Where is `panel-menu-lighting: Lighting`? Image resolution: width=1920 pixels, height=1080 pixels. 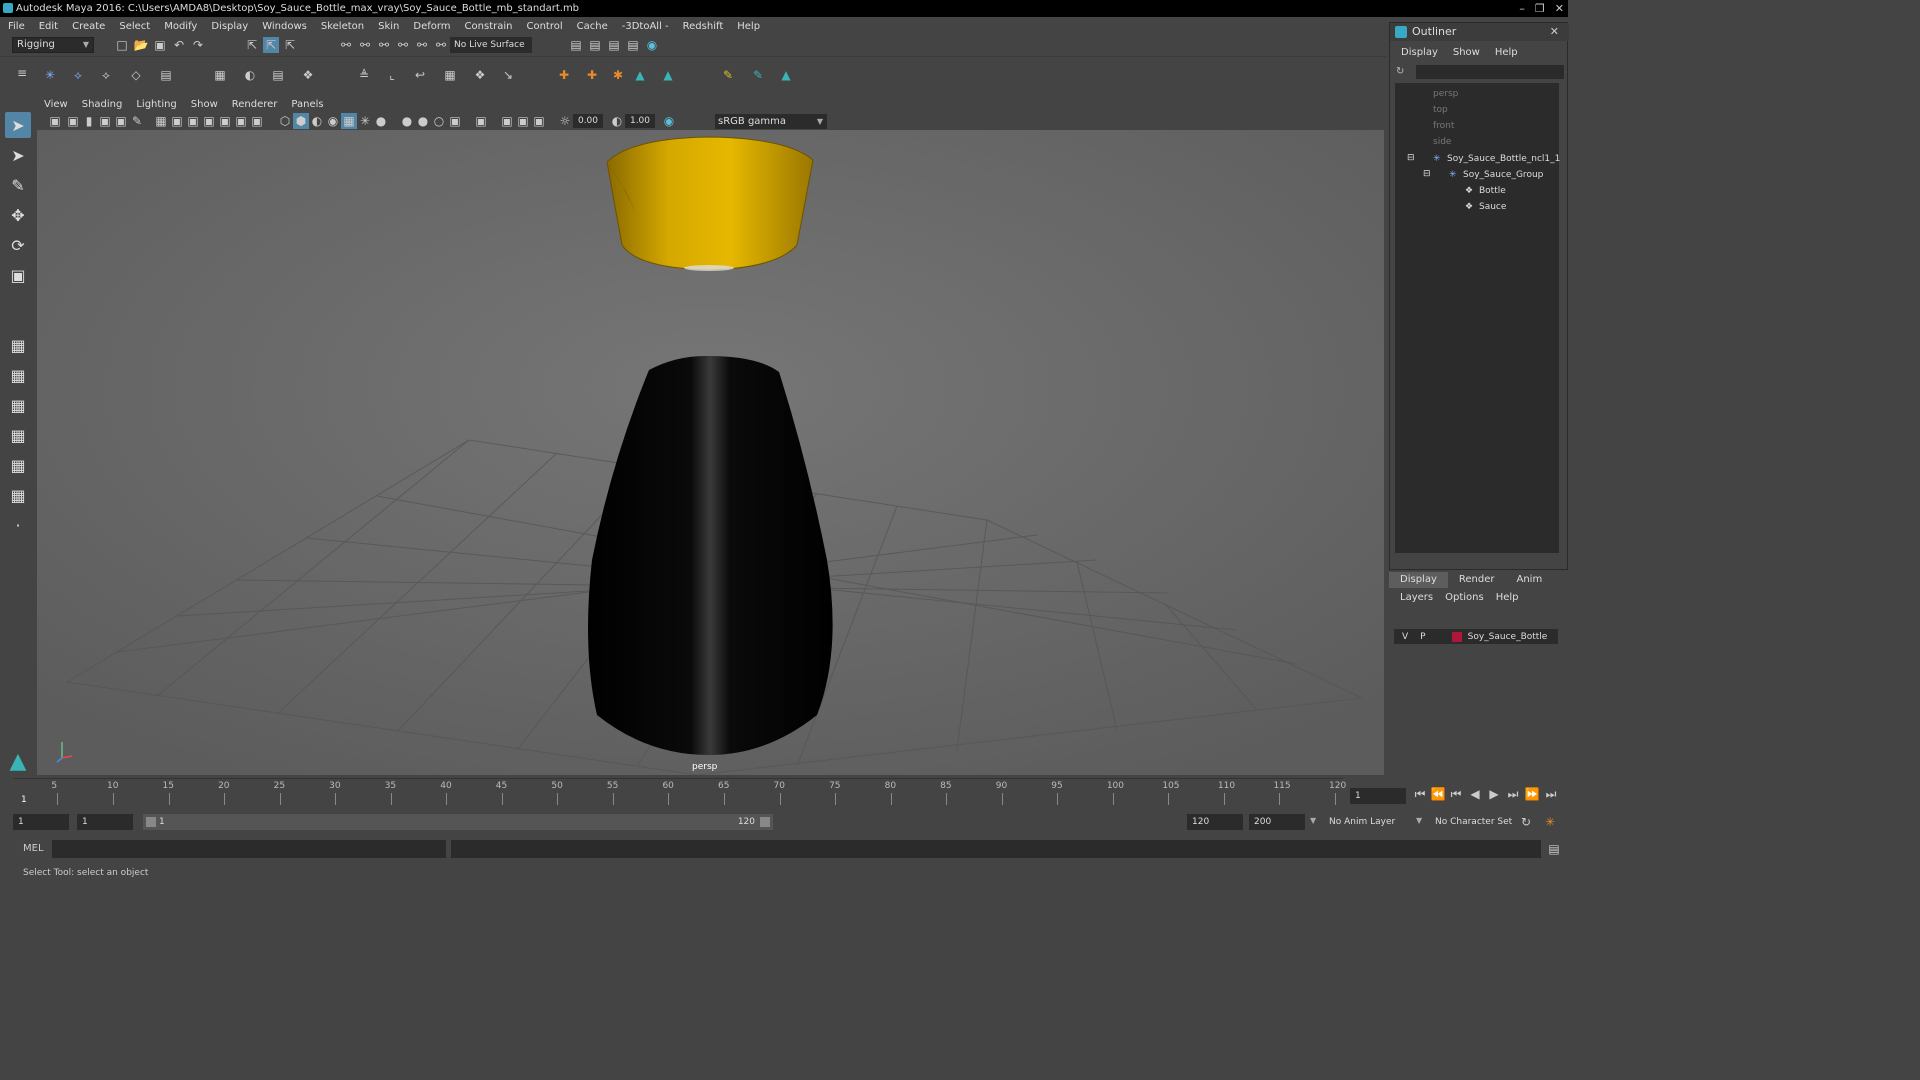 panel-menu-lighting: Lighting is located at coordinates (156, 105).